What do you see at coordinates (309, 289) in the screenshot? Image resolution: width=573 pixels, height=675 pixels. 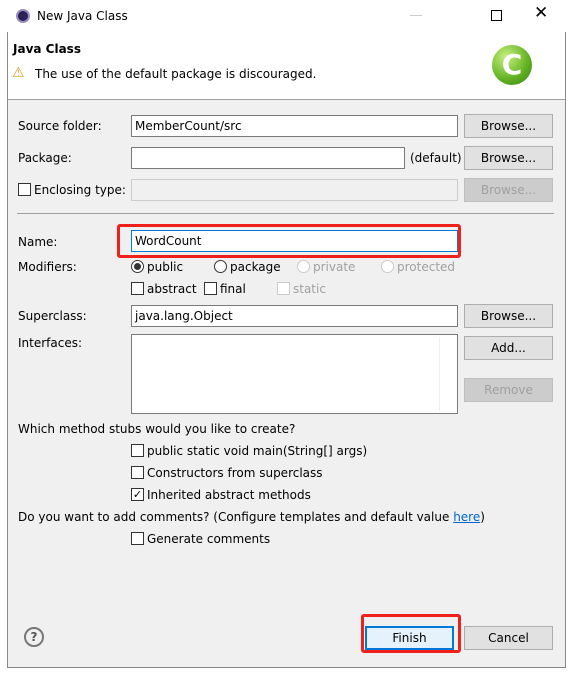 I see `static-label: static` at bounding box center [309, 289].